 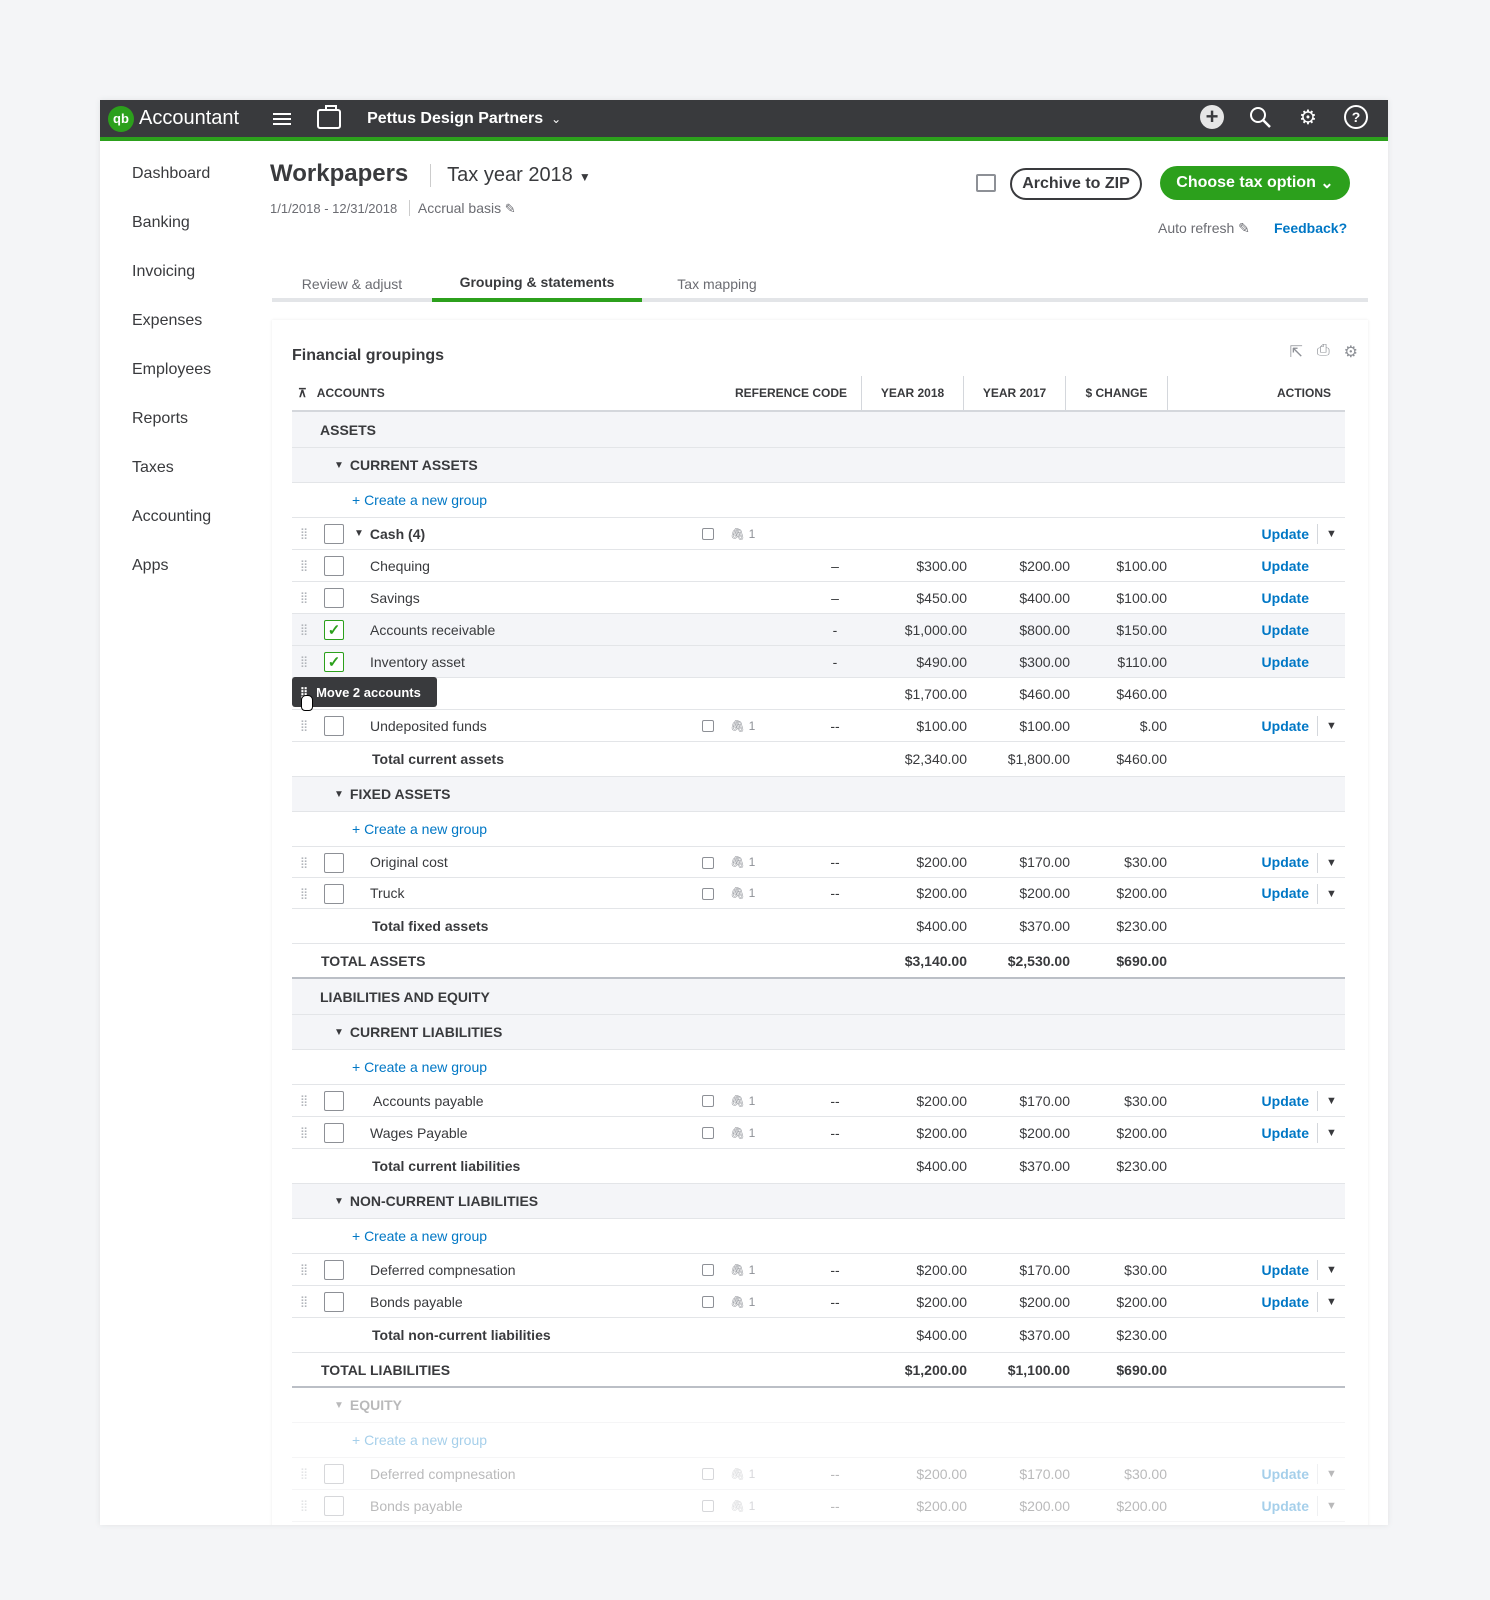 I want to click on export-icon: ⇱, so click(x=1295, y=352).